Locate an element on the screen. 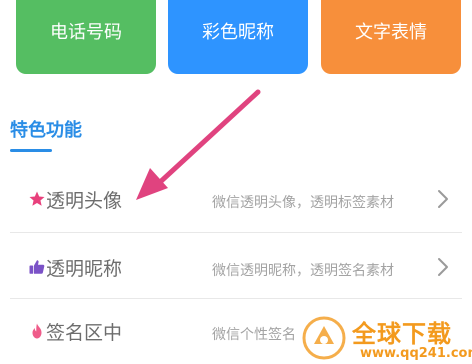  feature-description: 微信透明头像，透明标签素材 is located at coordinates (303, 203).